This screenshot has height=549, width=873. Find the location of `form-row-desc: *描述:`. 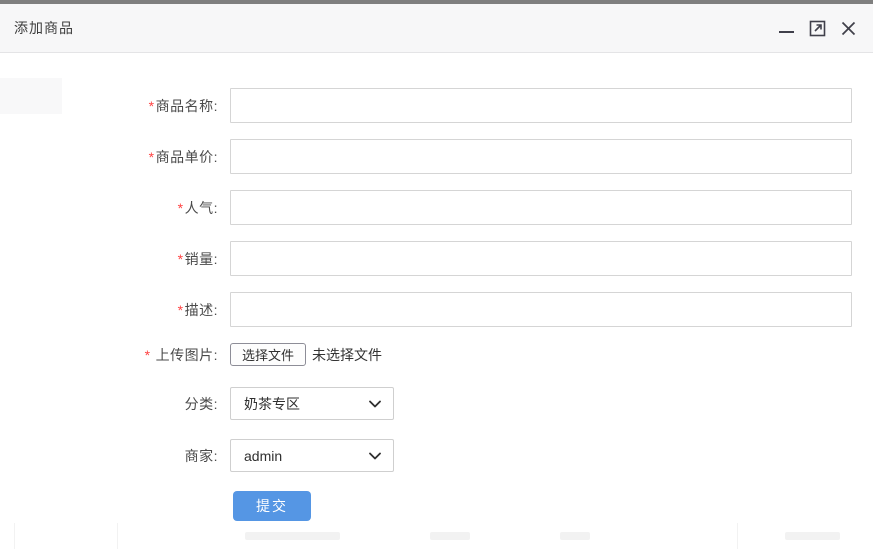

form-row-desc: *描述: is located at coordinates (436, 309).